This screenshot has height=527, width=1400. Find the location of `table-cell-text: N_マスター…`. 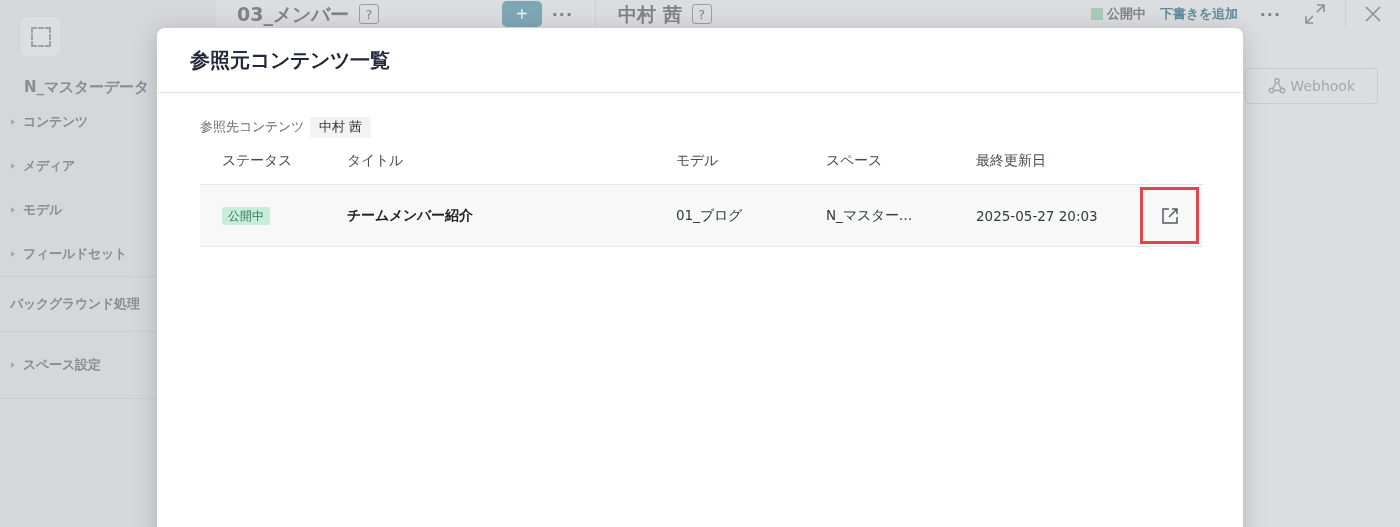

table-cell-text: N_マスター… is located at coordinates (870, 215).